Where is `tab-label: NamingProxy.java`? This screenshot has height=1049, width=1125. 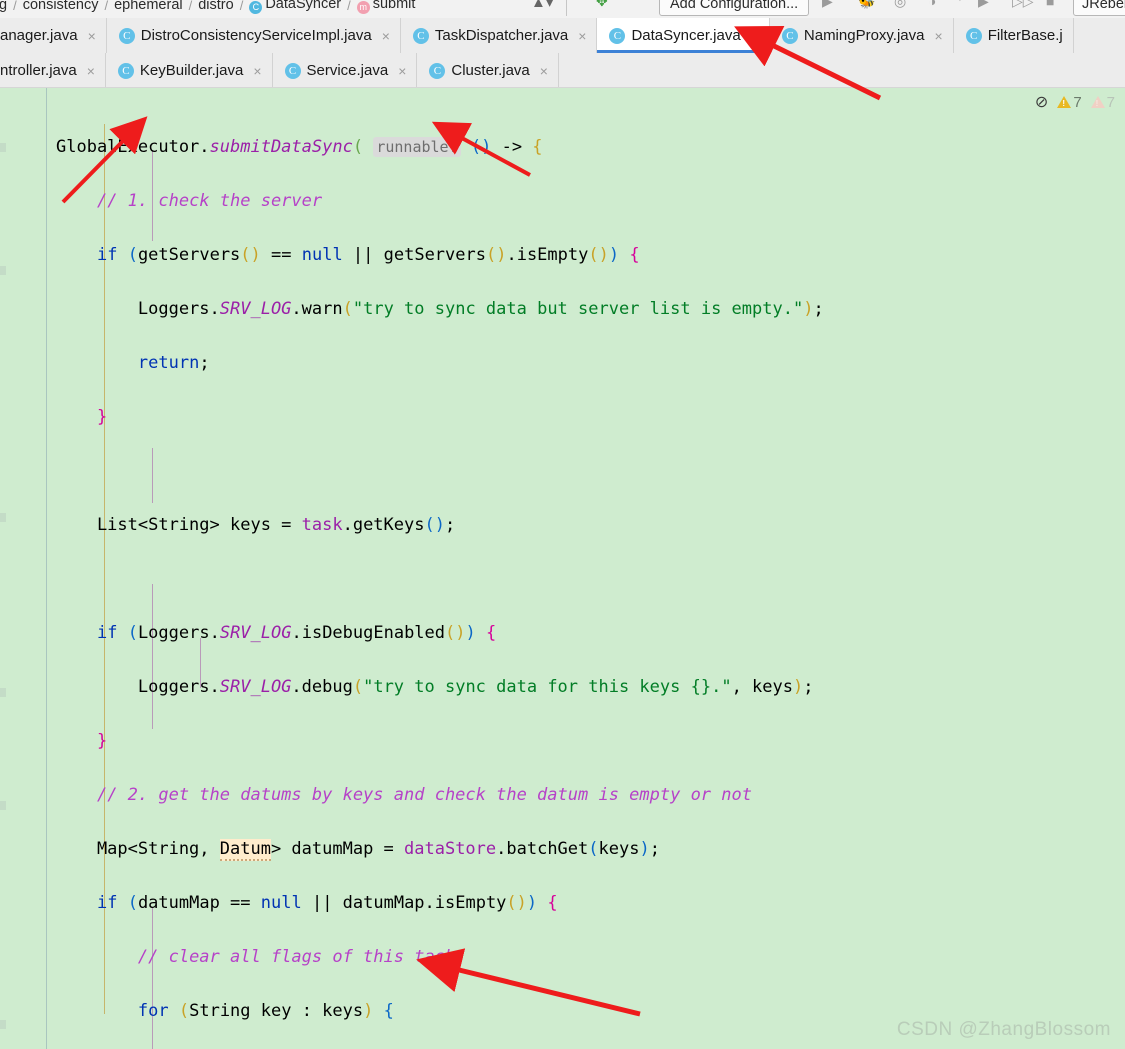 tab-label: NamingProxy.java is located at coordinates (864, 35).